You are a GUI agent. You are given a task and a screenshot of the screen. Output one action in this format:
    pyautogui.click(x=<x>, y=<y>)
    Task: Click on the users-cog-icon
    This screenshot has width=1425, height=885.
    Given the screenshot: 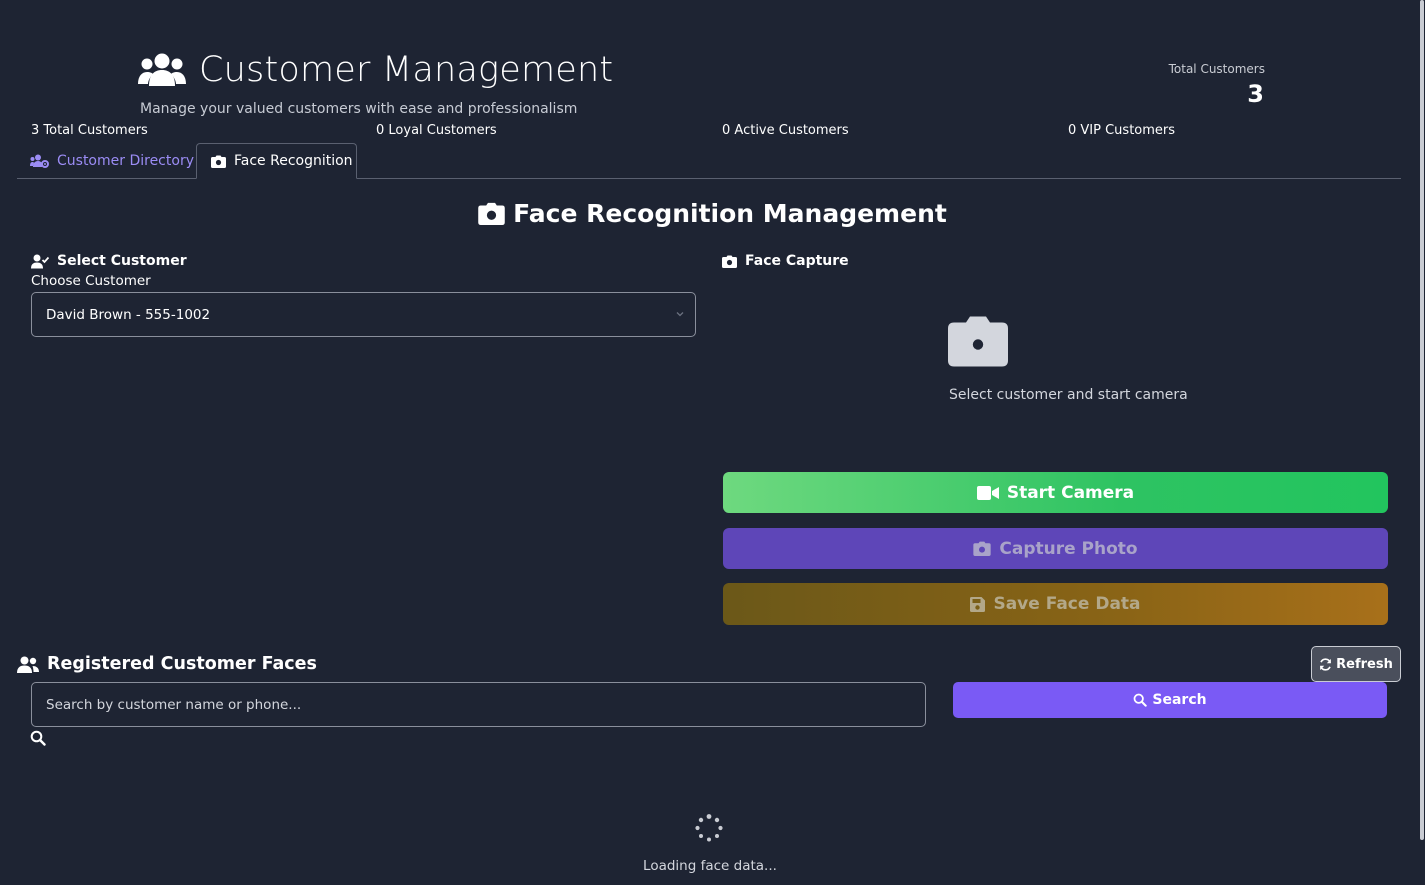 What is the action you would take?
    pyautogui.click(x=39, y=161)
    